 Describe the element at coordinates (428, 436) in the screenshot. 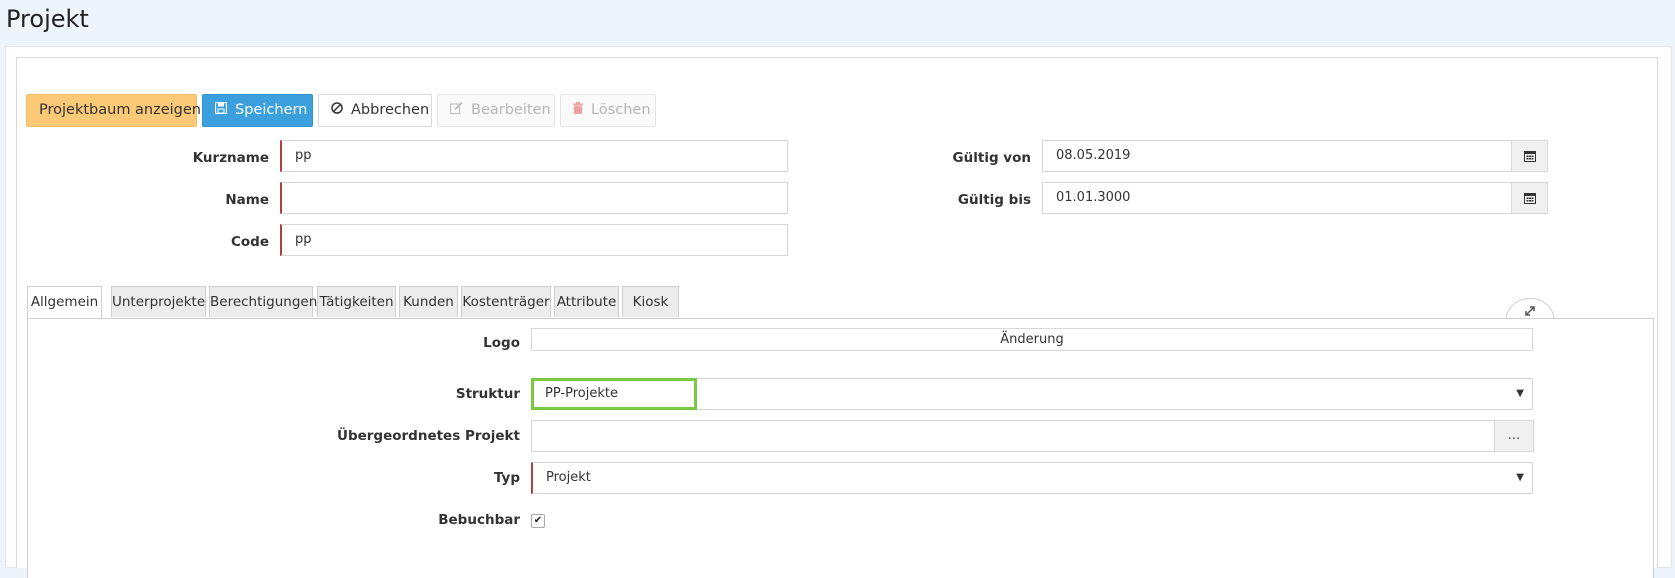

I see `parent-project-label: Übergeordnetes Projekt` at that location.